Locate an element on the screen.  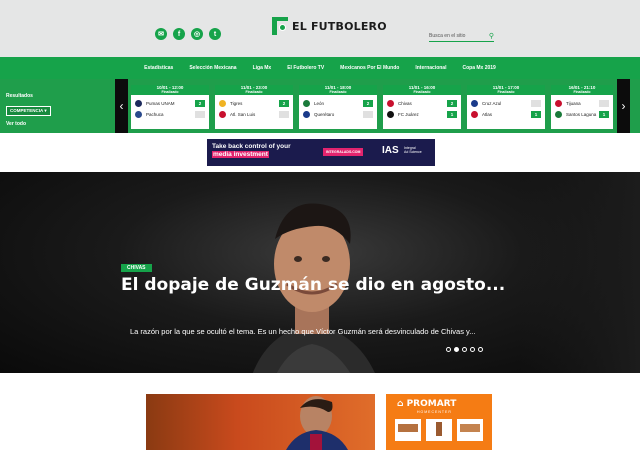
social-links: ✉ f ◎ t is located at coordinates (188, 34).